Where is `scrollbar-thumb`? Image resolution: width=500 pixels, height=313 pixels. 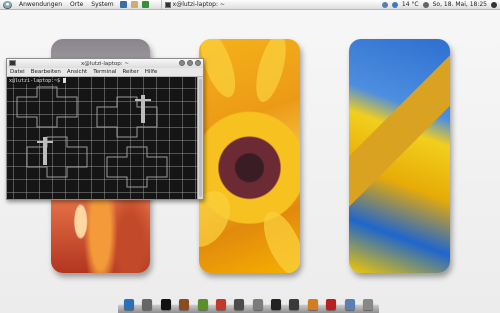
scrollbar-thumb is located at coordinates (200, 138).